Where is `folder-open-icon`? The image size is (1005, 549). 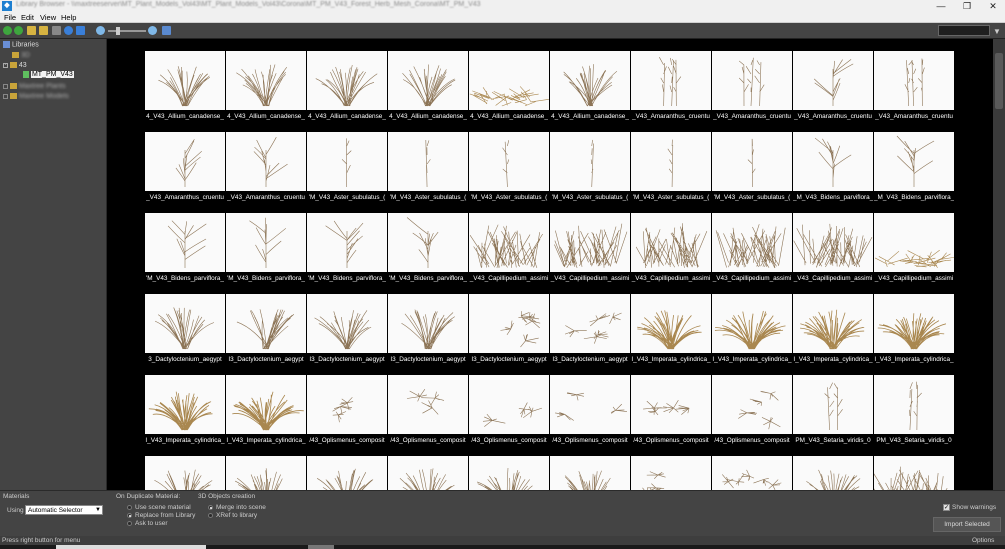 folder-open-icon is located at coordinates (31, 30).